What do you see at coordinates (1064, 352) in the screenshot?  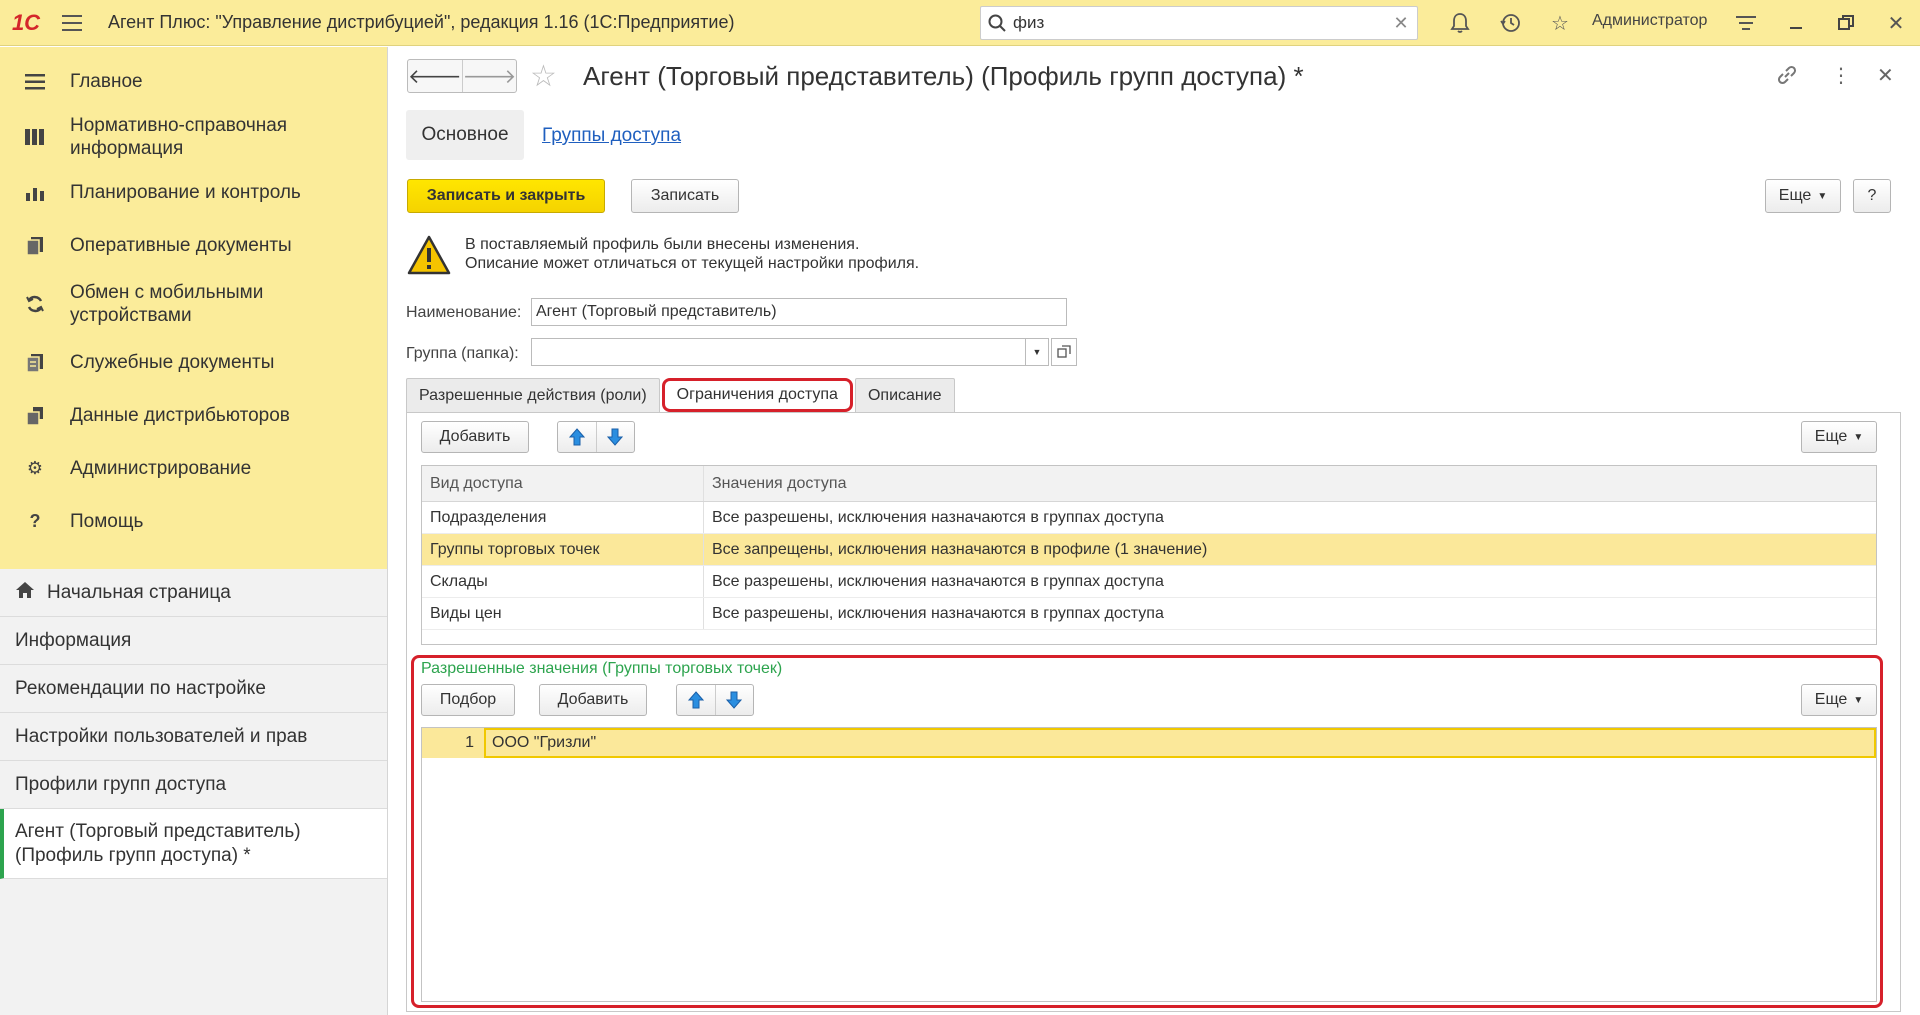 I see `open-group-icon` at bounding box center [1064, 352].